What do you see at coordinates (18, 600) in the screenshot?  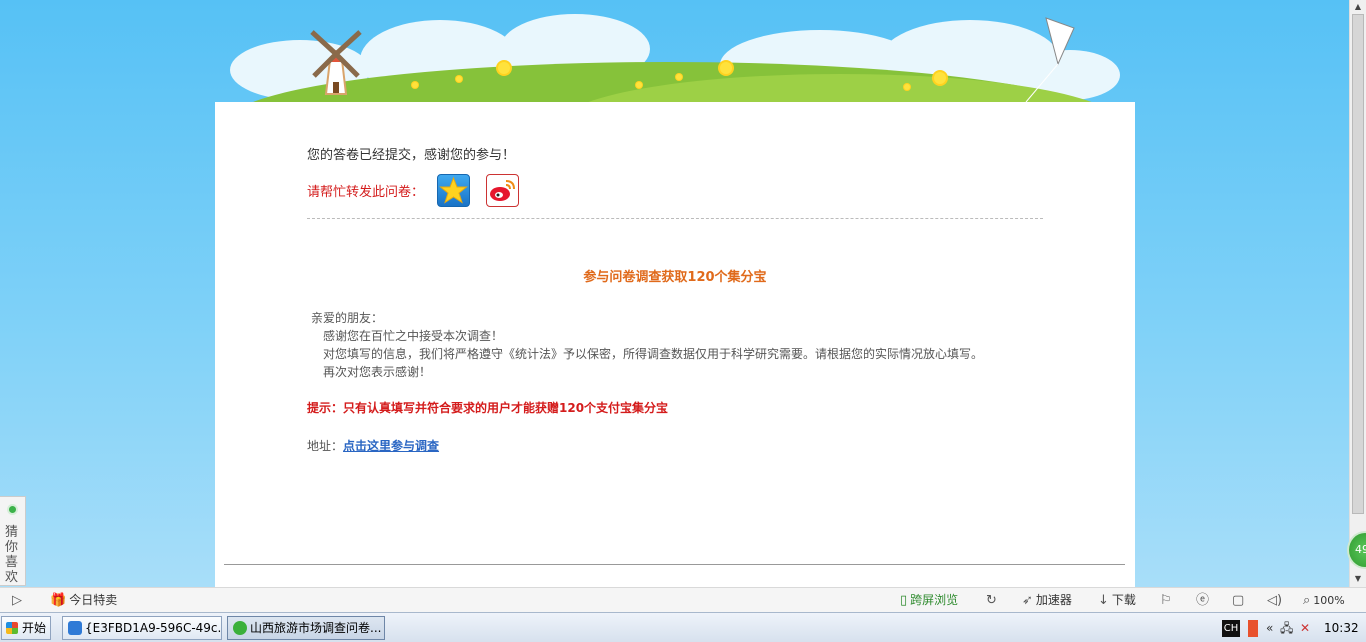 I see `sidebar-toggle-icon: ▷` at bounding box center [18, 600].